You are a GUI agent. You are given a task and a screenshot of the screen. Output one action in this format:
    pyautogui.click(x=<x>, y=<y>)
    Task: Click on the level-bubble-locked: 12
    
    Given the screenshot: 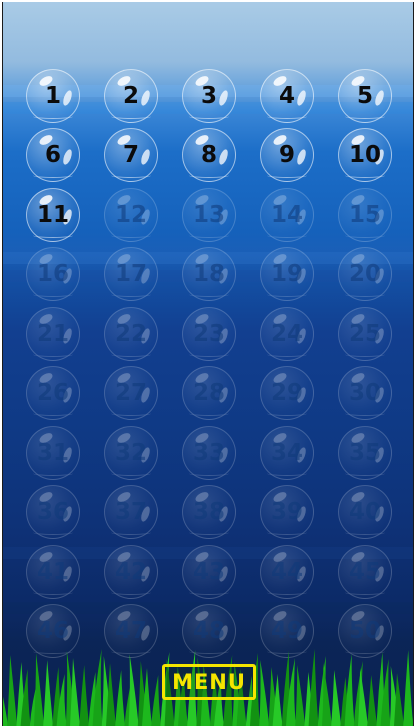 What is the action you would take?
    pyautogui.click(x=131, y=215)
    